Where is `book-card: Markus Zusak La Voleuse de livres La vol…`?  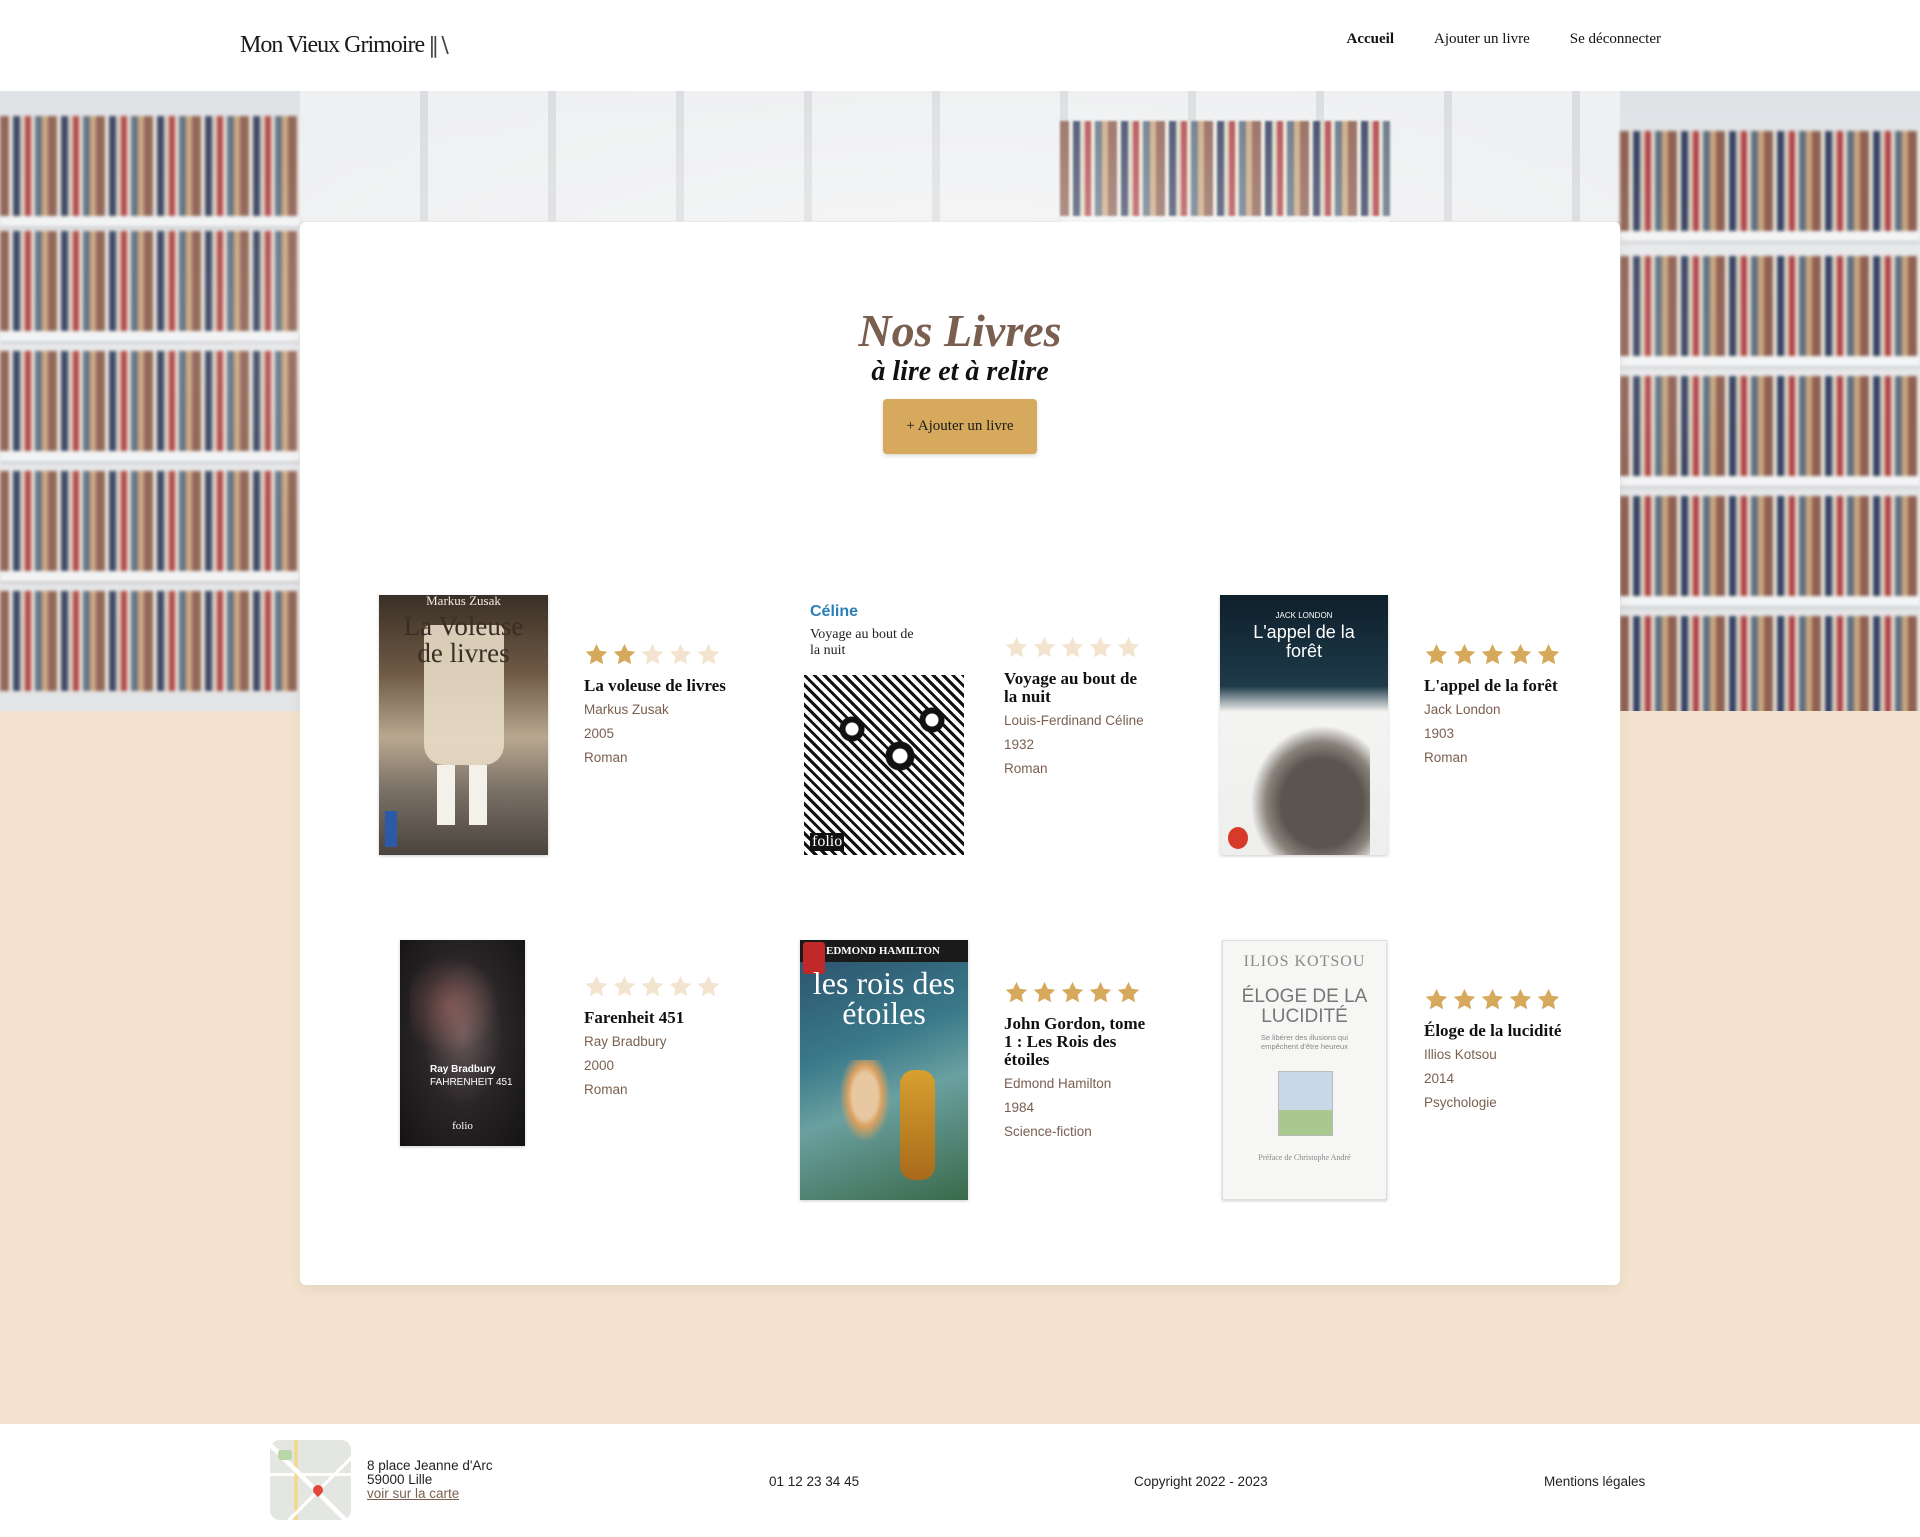 book-card: Markus Zusak La Voleuse de livres La vol… is located at coordinates (589, 725).